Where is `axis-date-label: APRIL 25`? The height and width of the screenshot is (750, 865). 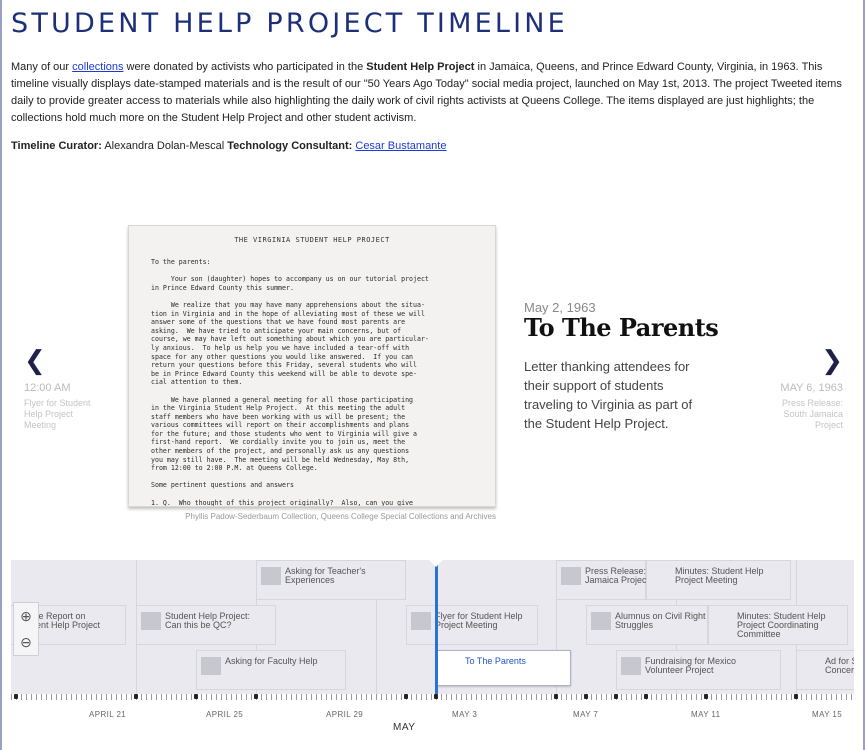 axis-date-label: APRIL 25 is located at coordinates (225, 714).